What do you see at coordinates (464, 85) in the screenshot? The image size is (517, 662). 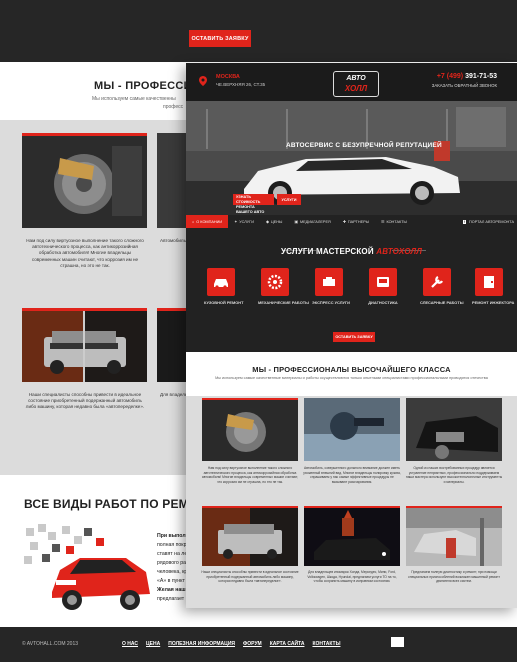 I see `callback-link: ЗАКАЗАТЬ ОБРАТНЫЙ ЗВОНОК` at bounding box center [464, 85].